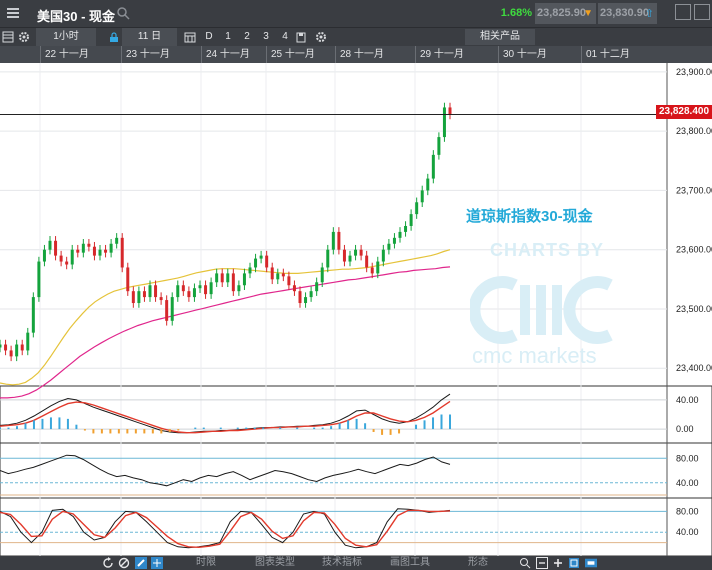 The width and height of the screenshot is (712, 570). What do you see at coordinates (529, 216) in the screenshot?
I see `instrument-label: 道琼斯指数30-现金` at bounding box center [529, 216].